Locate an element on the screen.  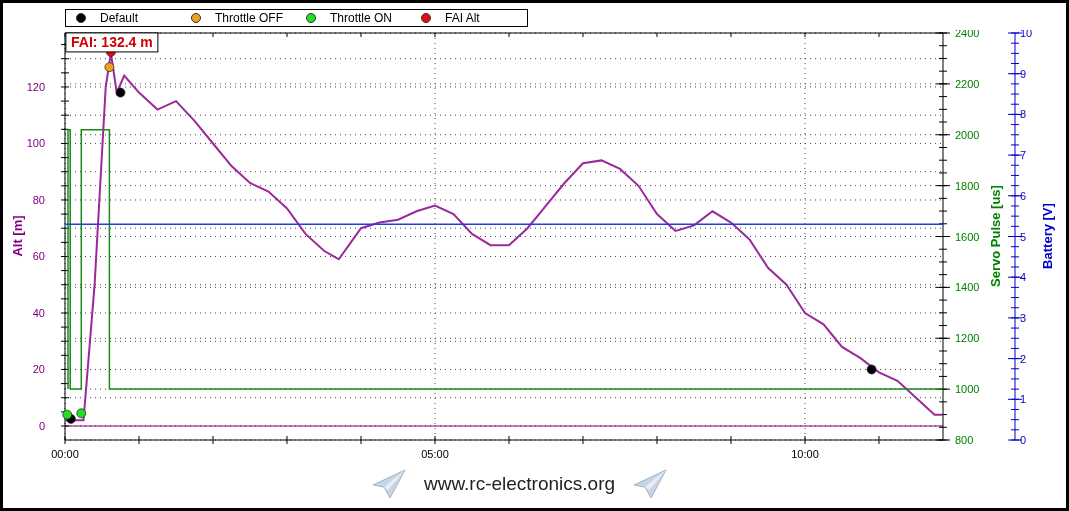
y-tick-label: 9 is located at coordinates (1023, 73).